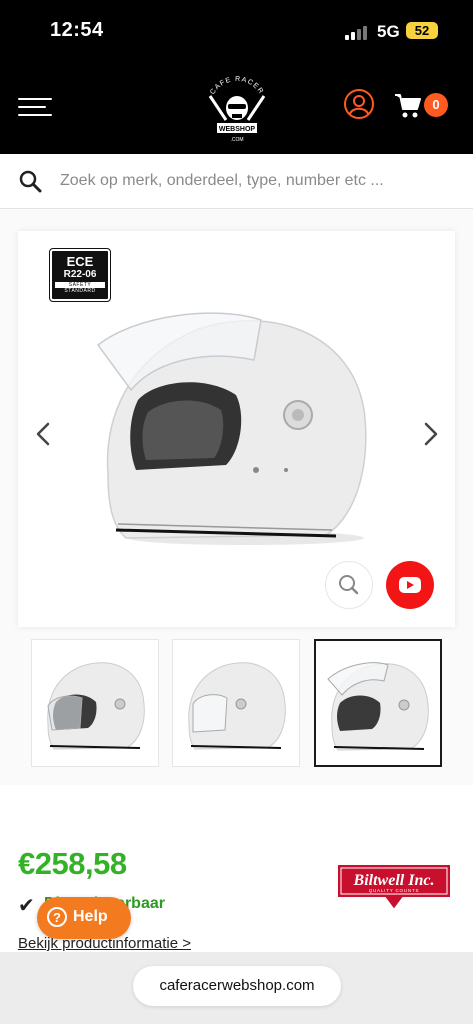 Image resolution: width=473 pixels, height=1024 pixels. I want to click on brand-tagline-text: QUALITY COUNTS, so click(394, 890).